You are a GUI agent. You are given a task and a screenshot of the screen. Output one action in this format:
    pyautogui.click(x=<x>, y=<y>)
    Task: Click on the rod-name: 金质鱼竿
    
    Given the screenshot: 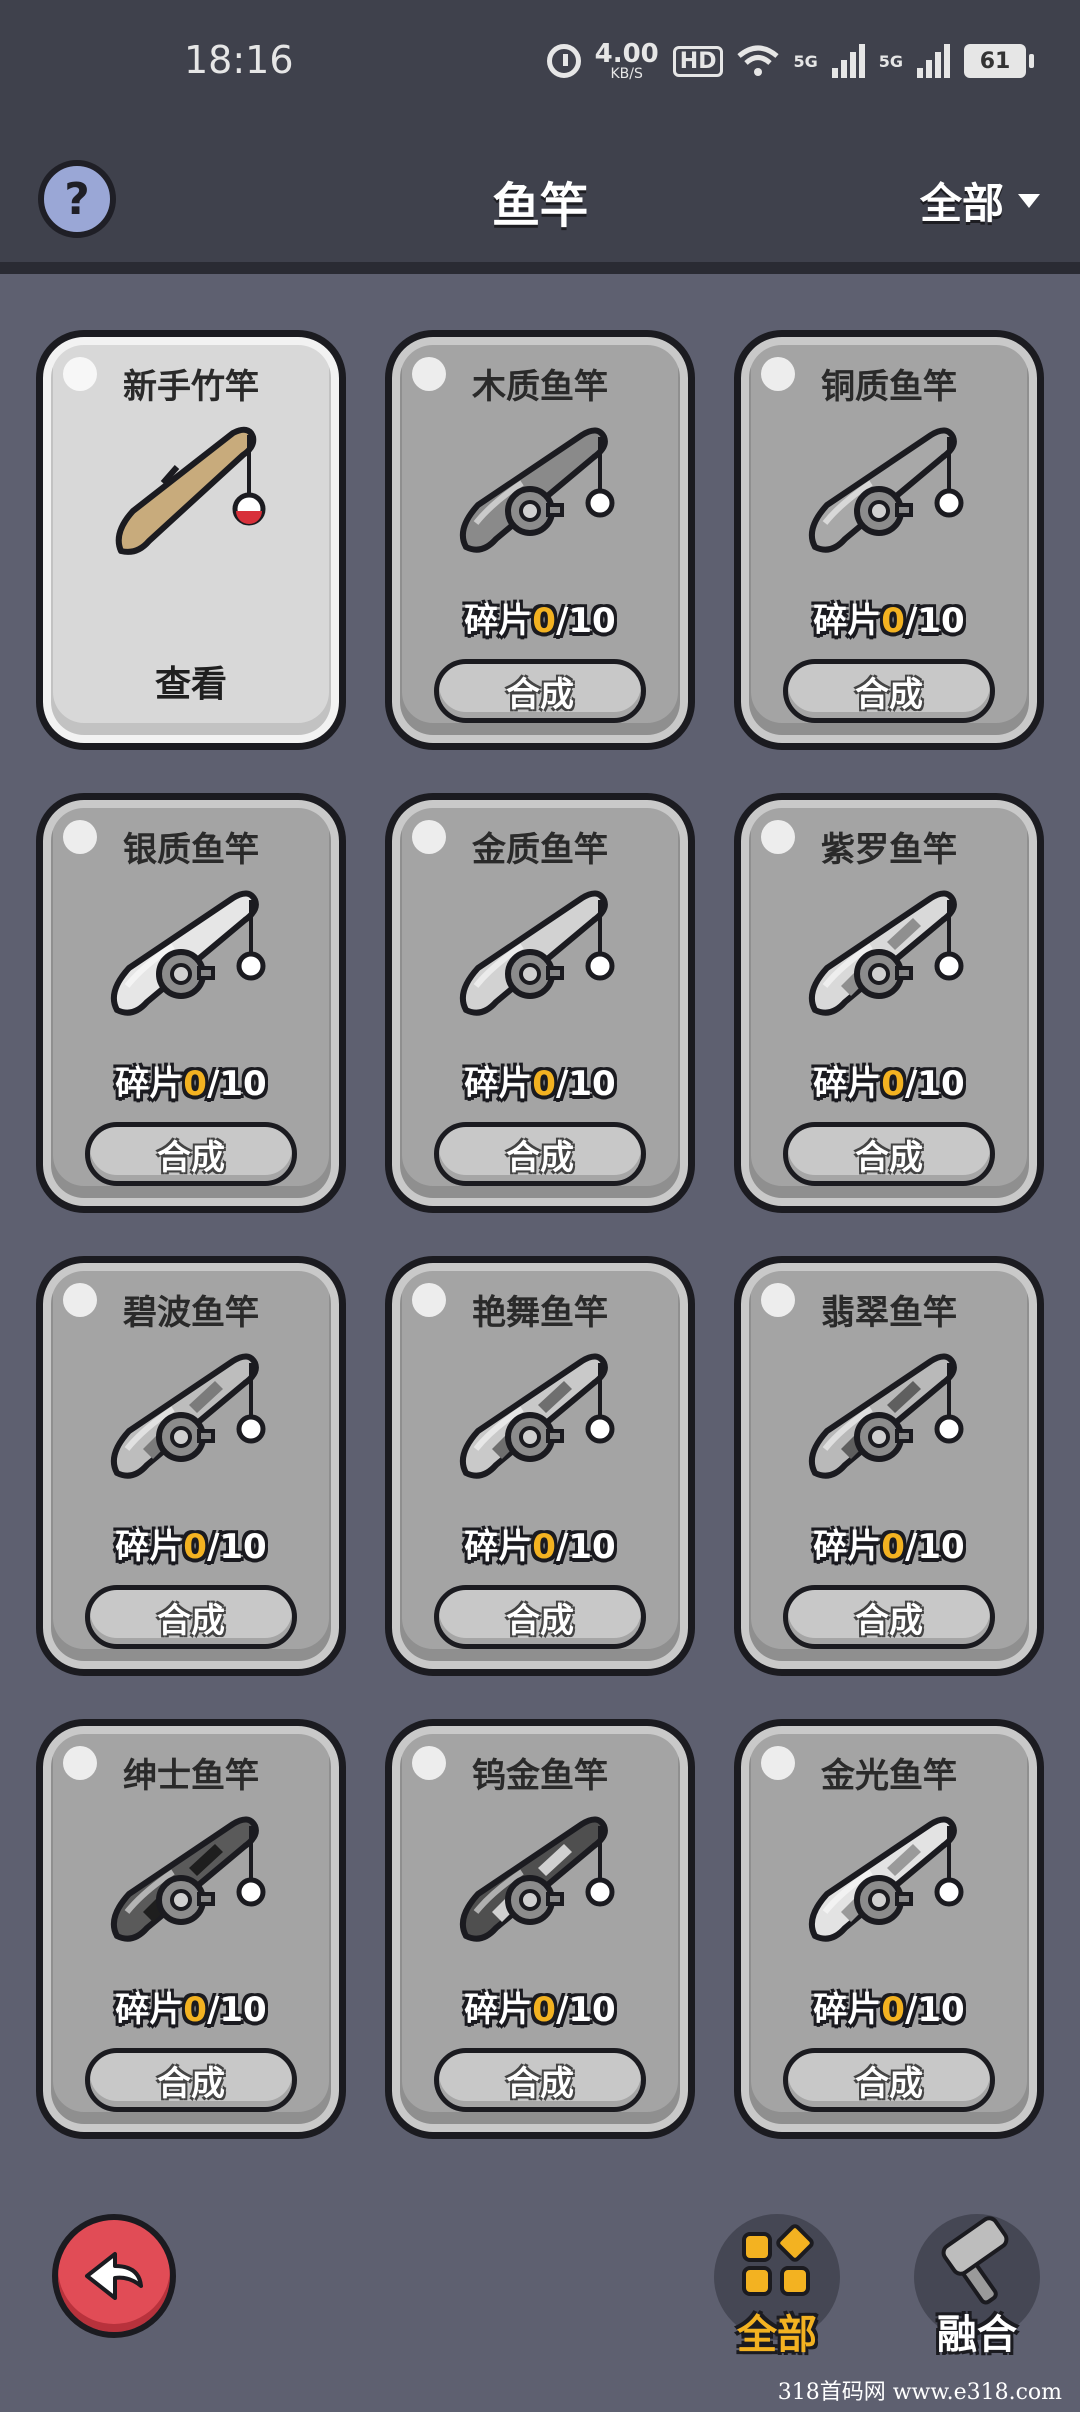 What is the action you would take?
    pyautogui.click(x=540, y=850)
    